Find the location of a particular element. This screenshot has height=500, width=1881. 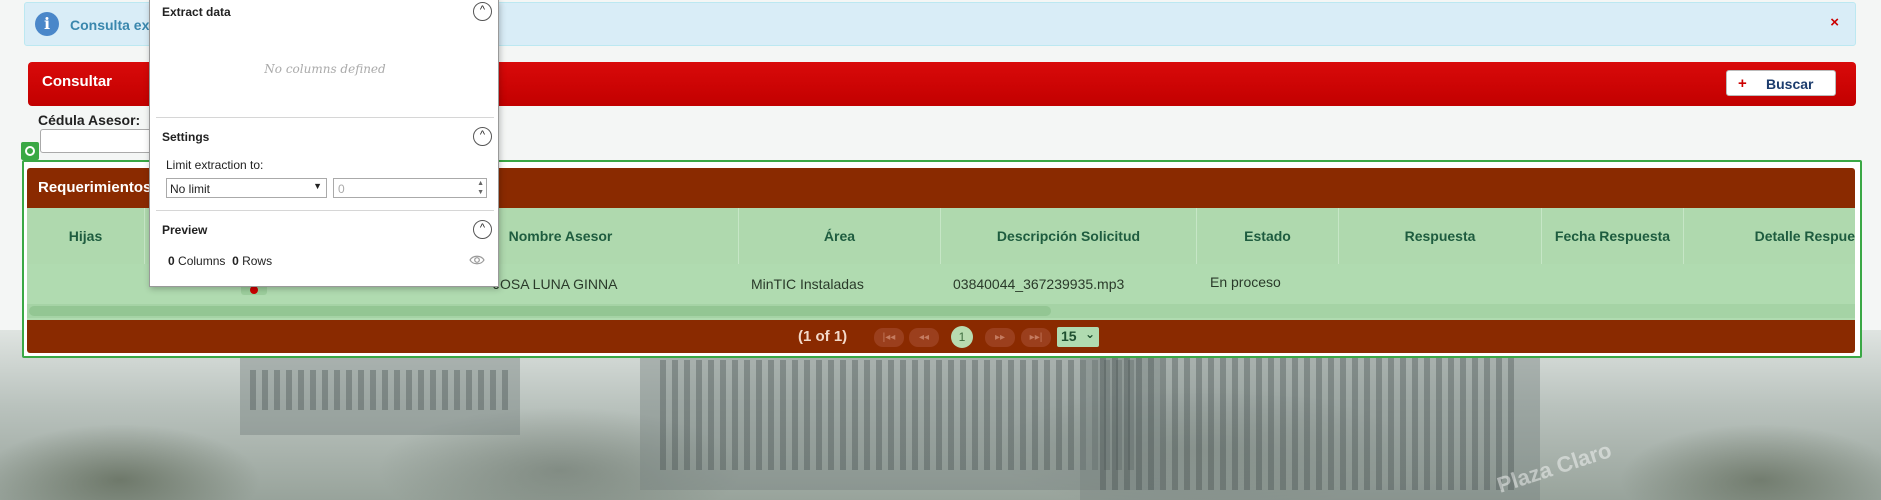

collapse-preview-button: ^ is located at coordinates (482, 229).